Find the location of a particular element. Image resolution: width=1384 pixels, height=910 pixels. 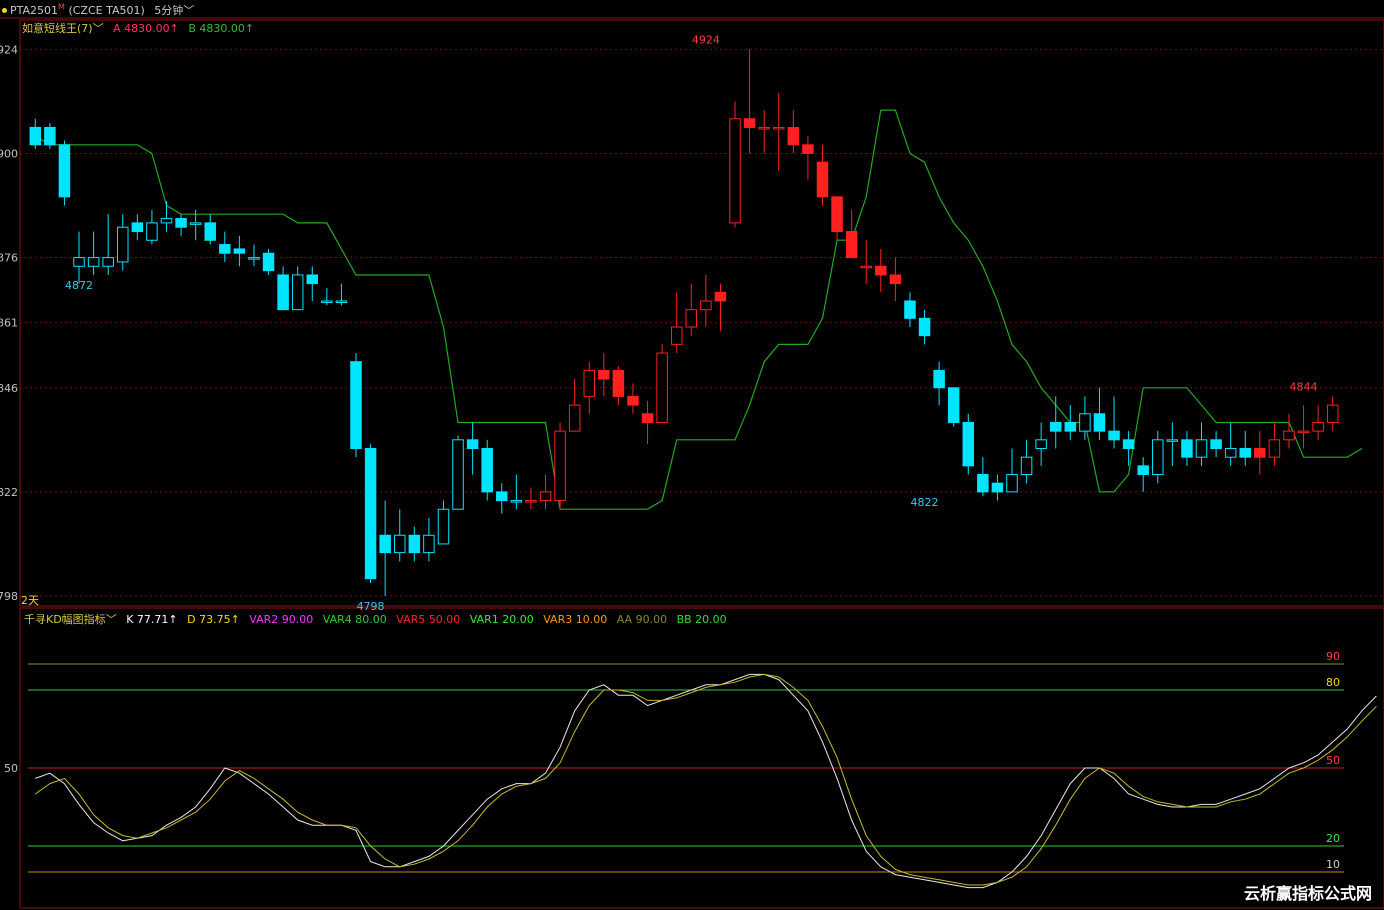

main-indicator-legend: 如意短线王(7)﹀ A 4830.00↑ B 4830.00↑ is located at coordinates (138, 28).